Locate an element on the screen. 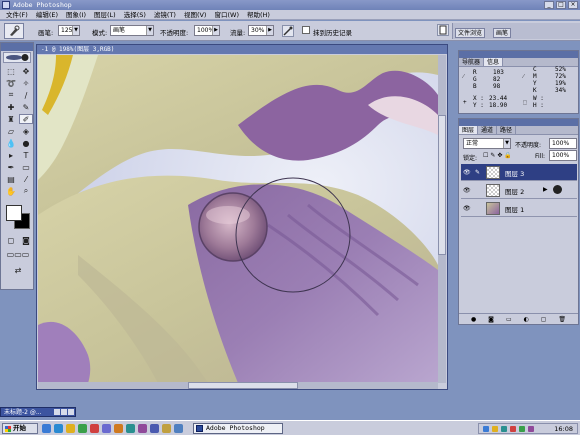 Image resolution: width=580 pixels, height=435 pixels. add-mask-icon: ◙ is located at coordinates (491, 319).